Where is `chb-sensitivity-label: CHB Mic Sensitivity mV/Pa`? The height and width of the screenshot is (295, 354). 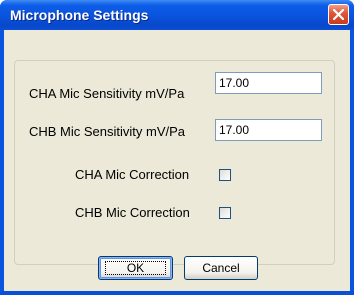
chb-sensitivity-label: CHB Mic Sensitivity mV/Pa is located at coordinates (107, 131).